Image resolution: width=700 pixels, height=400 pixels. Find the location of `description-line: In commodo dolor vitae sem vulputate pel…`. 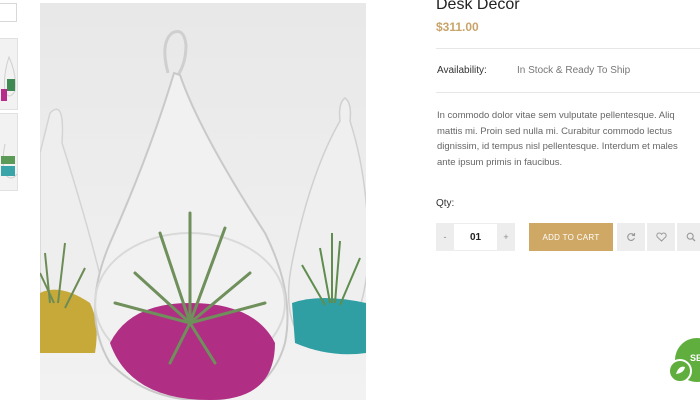

description-line: In commodo dolor vitae sem vulputate pel… is located at coordinates (556, 115).